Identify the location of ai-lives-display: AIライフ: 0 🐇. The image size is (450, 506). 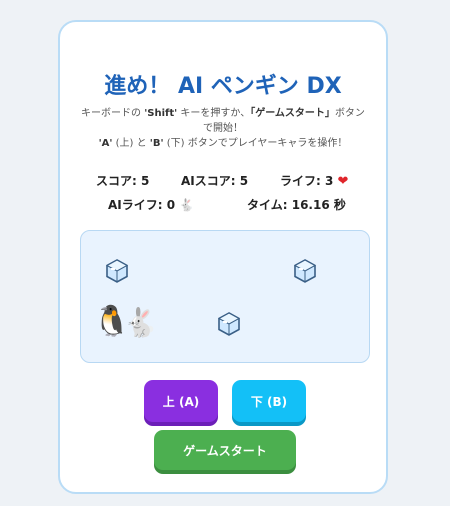
(151, 204).